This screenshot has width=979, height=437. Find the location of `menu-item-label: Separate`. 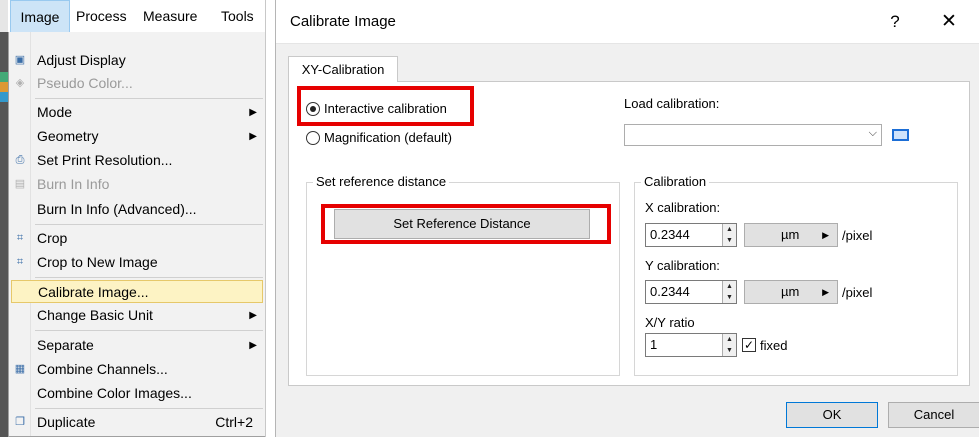

menu-item-label: Separate is located at coordinates (65, 345).